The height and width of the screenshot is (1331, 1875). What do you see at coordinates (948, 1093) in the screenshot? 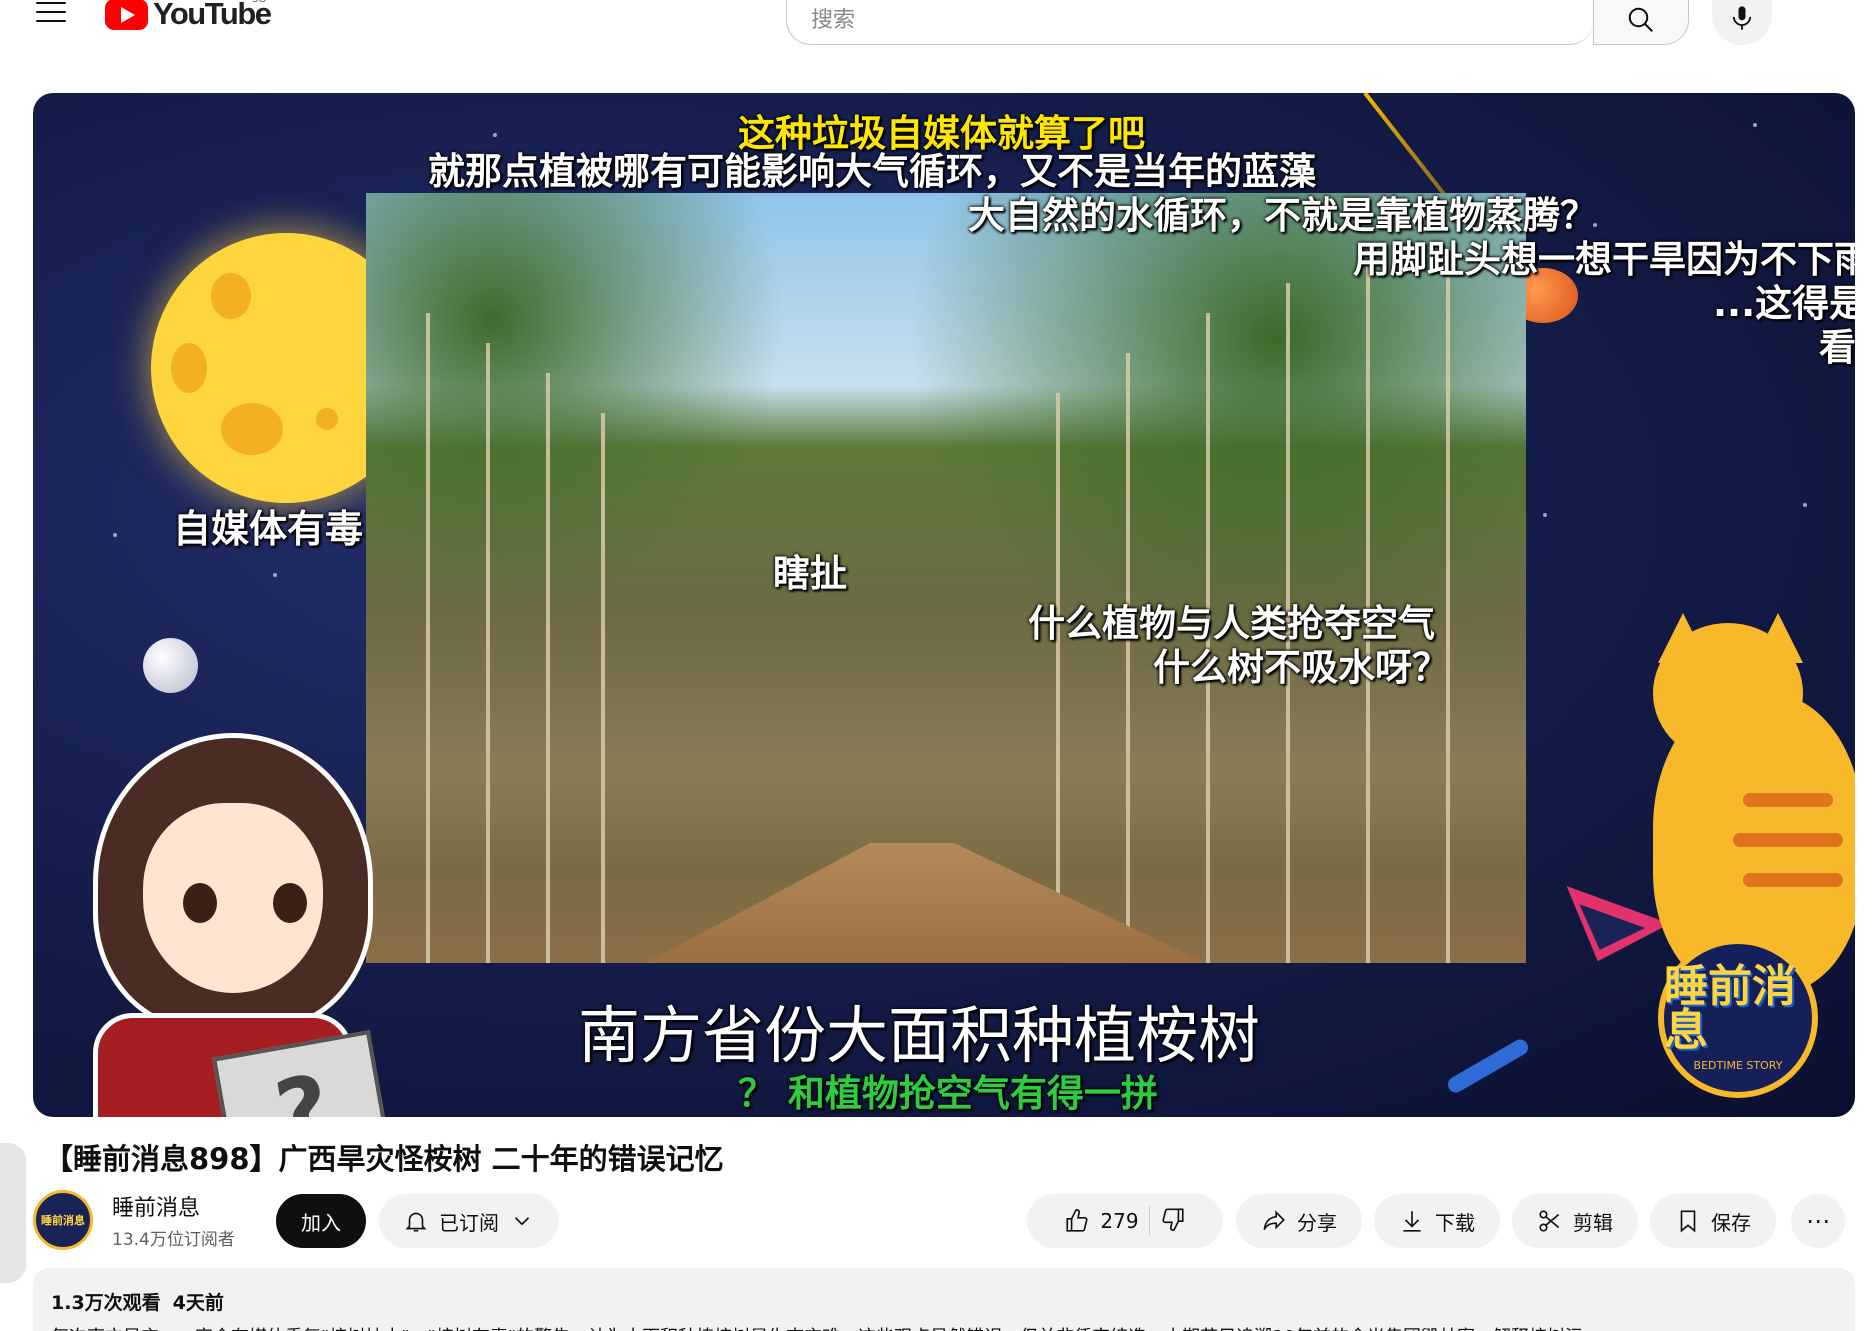
I see `caption-green: ？ 和植物抢空气有得一拼` at bounding box center [948, 1093].